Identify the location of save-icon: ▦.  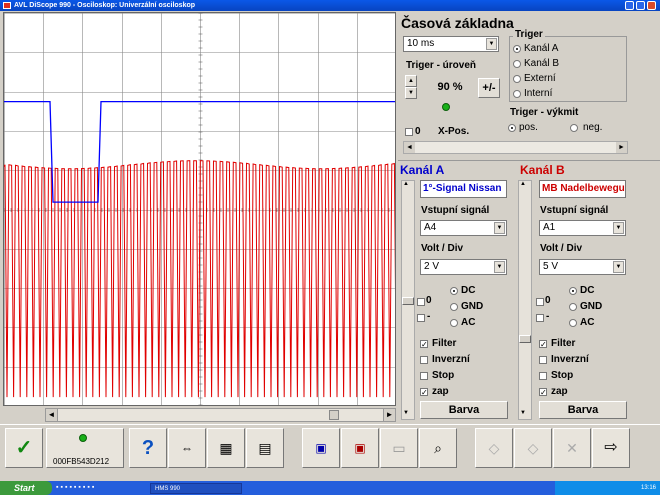
(226, 448).